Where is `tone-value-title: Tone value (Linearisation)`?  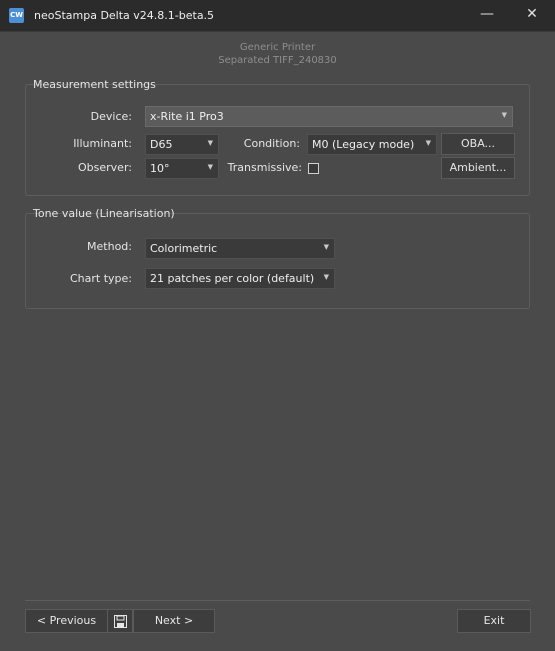
tone-value-title: Tone value (Linearisation) is located at coordinates (104, 213).